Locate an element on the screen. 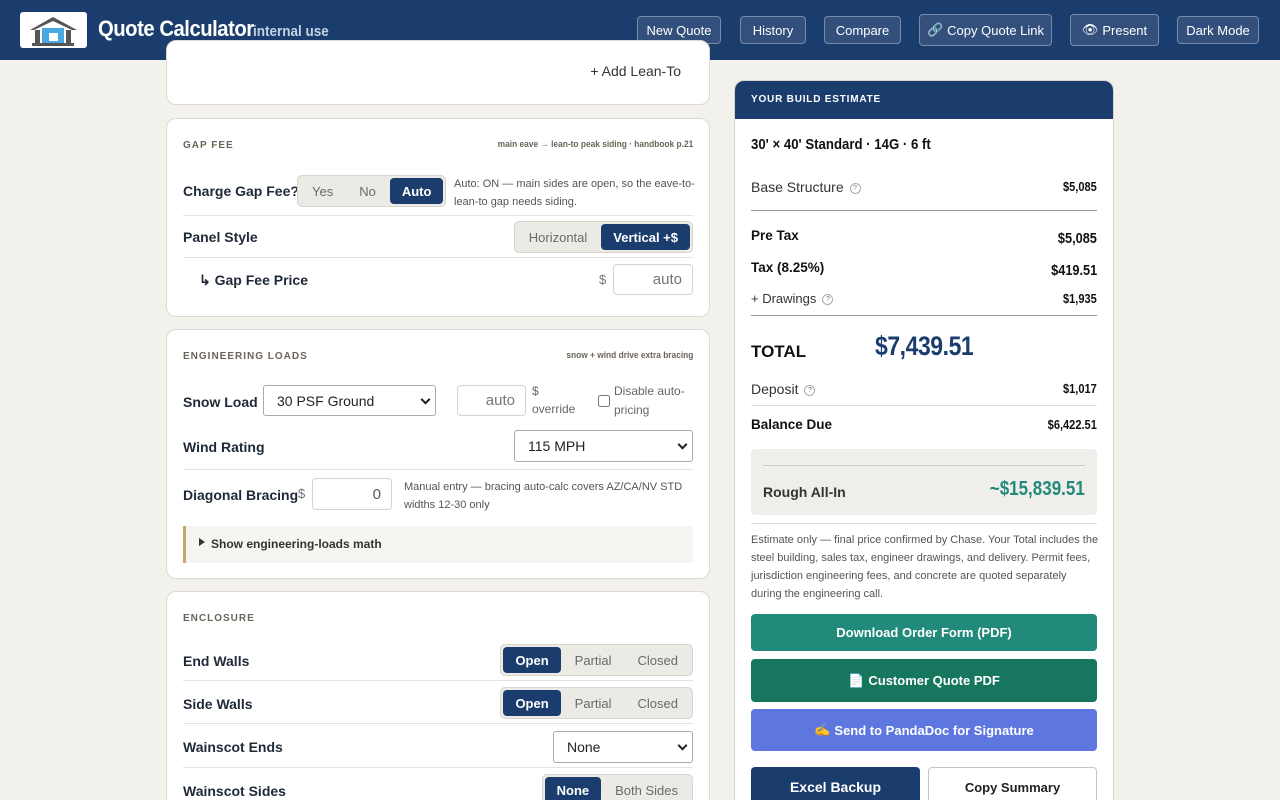 This screenshot has height=800, width=1280. bracing-currency: $ is located at coordinates (302, 493).